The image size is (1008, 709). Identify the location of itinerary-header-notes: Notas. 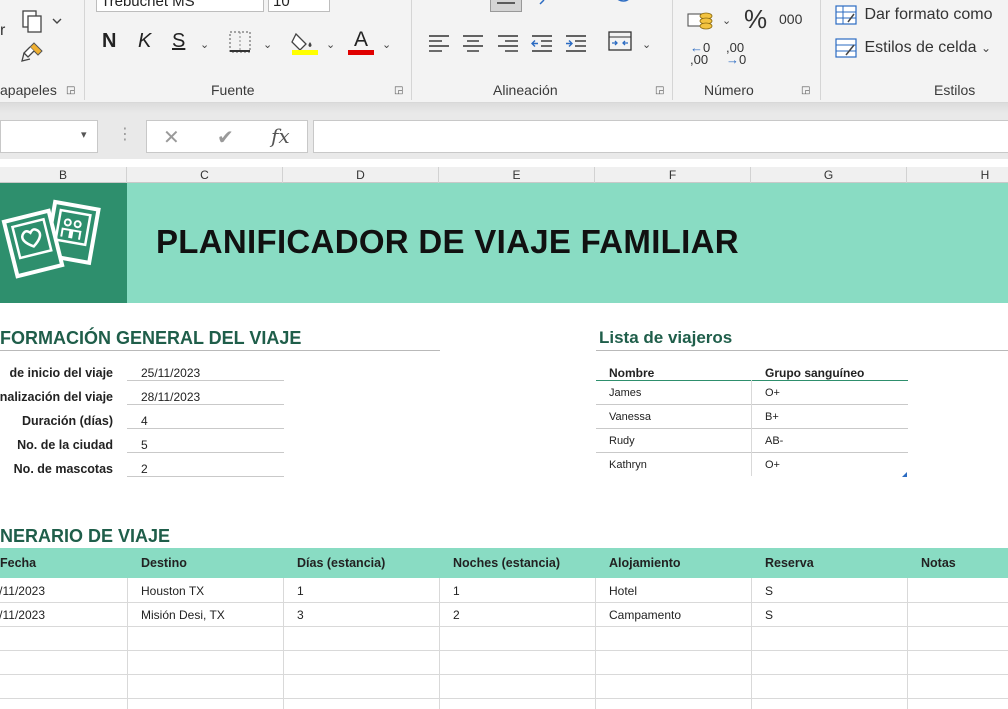
(938, 563).